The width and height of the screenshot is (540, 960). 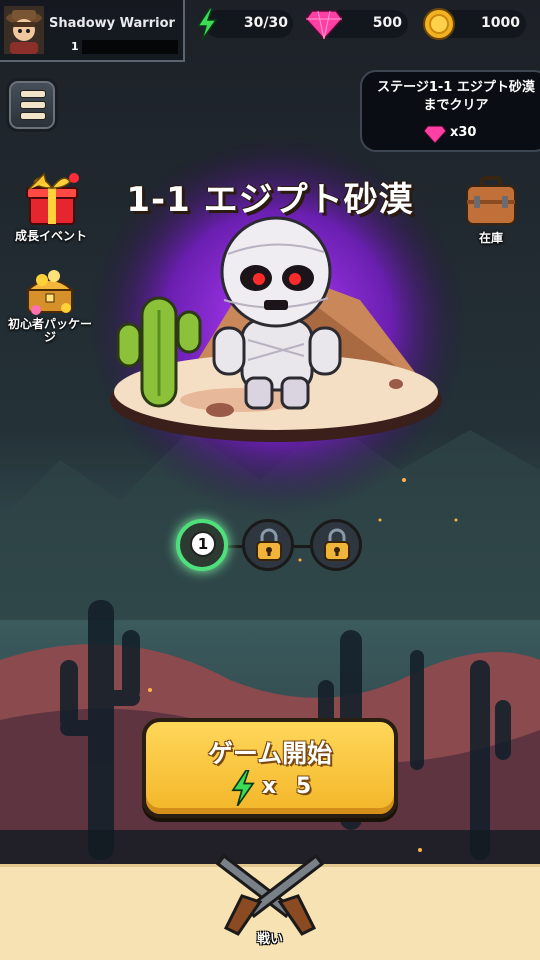 I want to click on coin-value: 1000, so click(x=500, y=23).